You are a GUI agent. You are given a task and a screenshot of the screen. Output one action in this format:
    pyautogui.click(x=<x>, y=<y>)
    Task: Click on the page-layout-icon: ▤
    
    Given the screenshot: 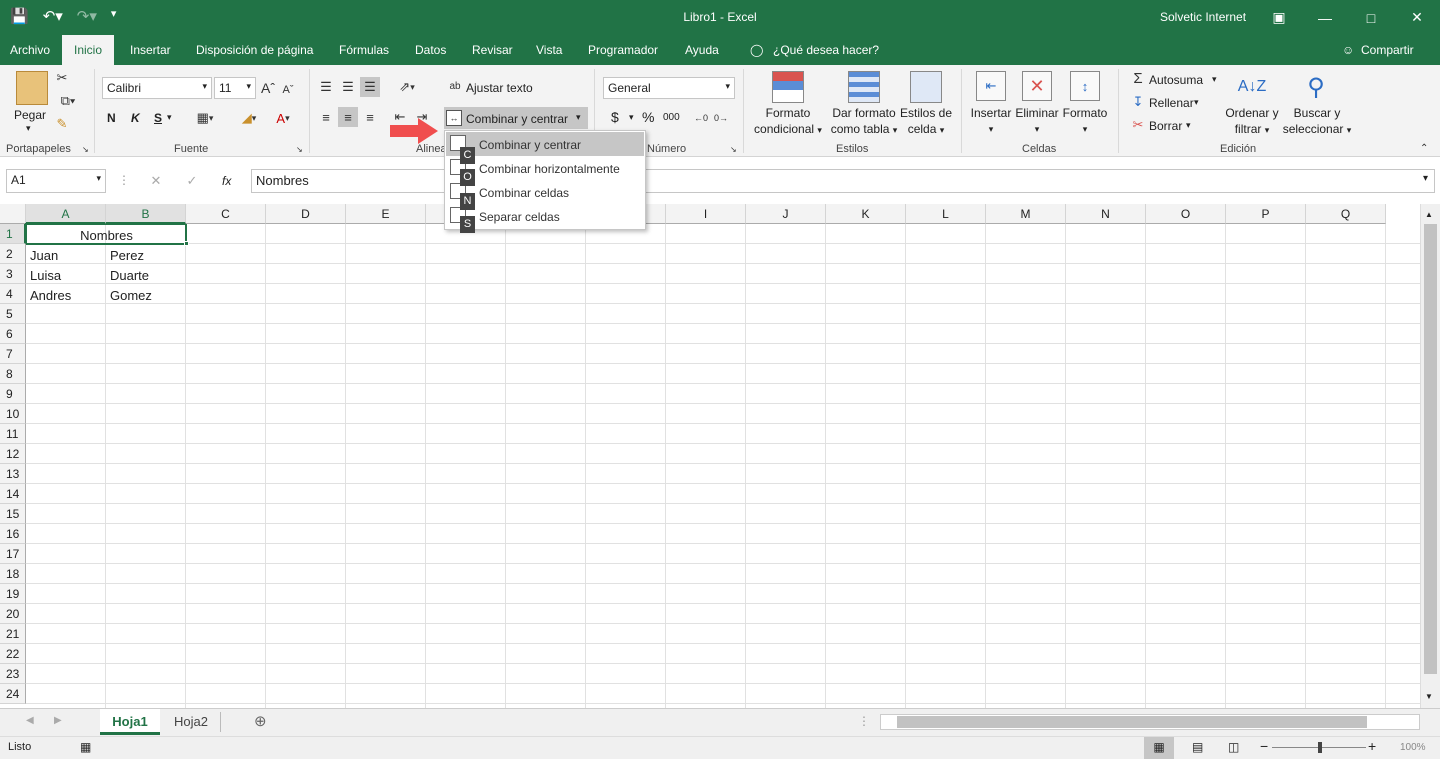 What is the action you would take?
    pyautogui.click(x=1197, y=747)
    